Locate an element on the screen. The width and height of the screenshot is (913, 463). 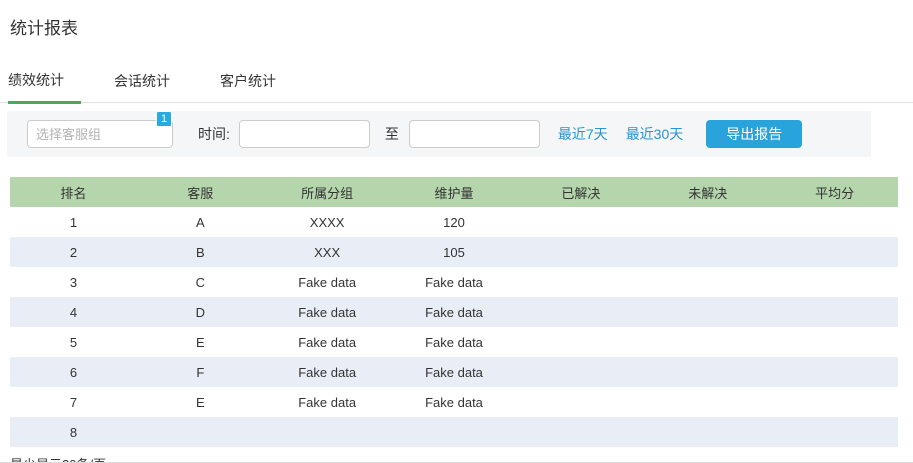
table-cell: 120 is located at coordinates (454, 222).